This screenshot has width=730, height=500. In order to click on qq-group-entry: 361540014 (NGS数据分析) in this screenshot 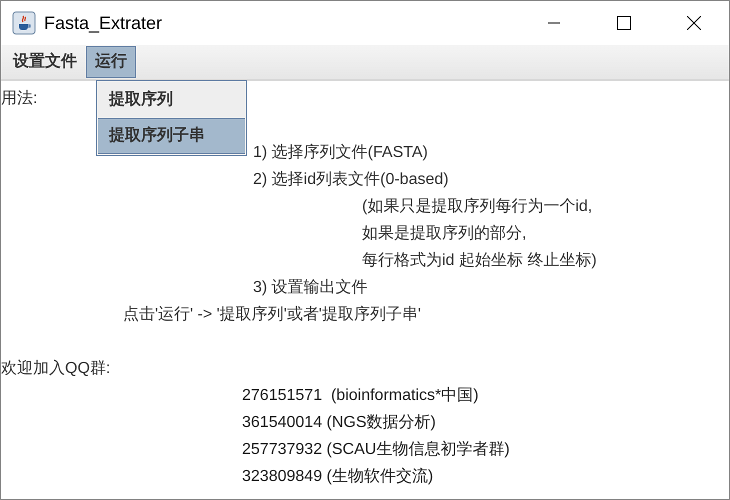, I will do `click(339, 422)`.